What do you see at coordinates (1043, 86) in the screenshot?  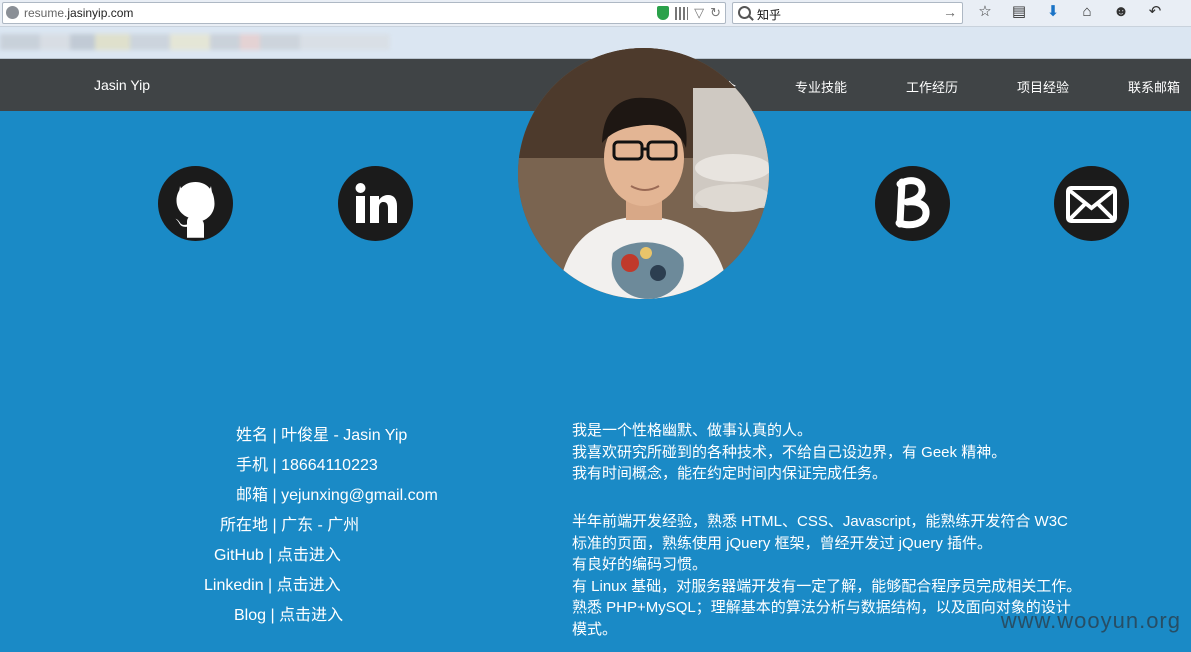 I see `nav-item-projects: 项目经验` at bounding box center [1043, 86].